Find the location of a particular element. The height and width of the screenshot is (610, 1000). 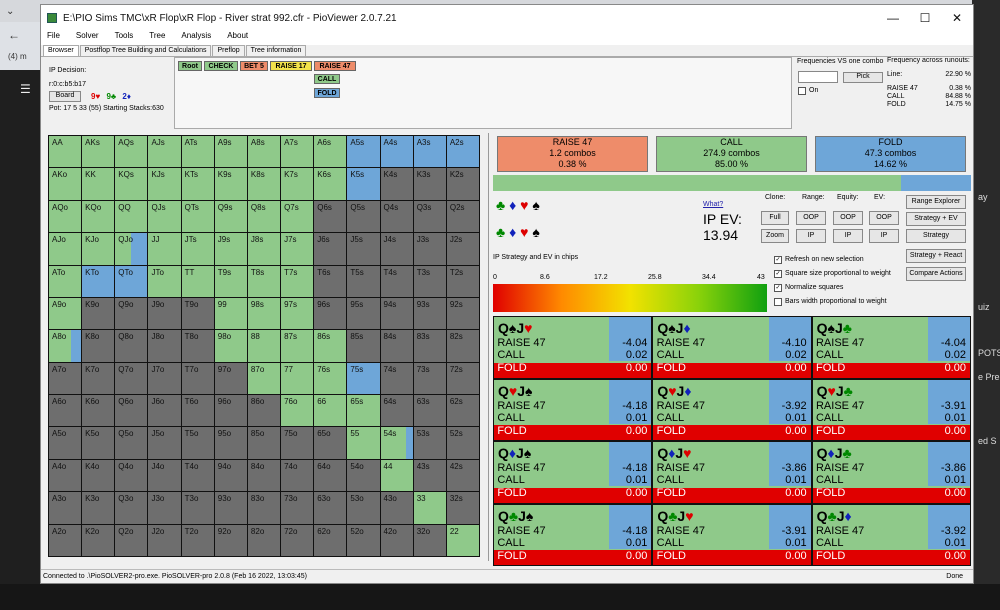

range-cell-54s: 54s is located at coordinates (396, 443).